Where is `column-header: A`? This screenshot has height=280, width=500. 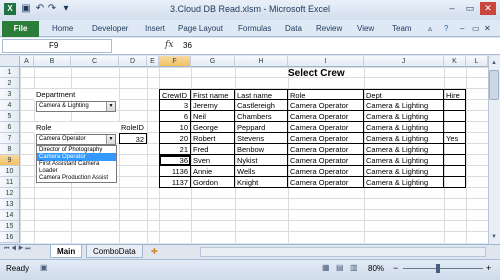
column-header: A is located at coordinates (27, 61).